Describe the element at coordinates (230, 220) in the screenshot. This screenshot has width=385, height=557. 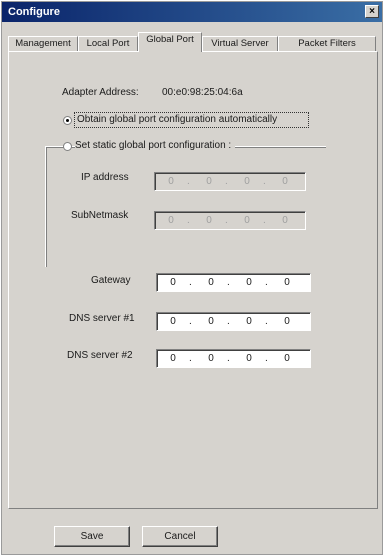
I see `subnet-mask-field: 0 . 0 . 0 . 0` at that location.